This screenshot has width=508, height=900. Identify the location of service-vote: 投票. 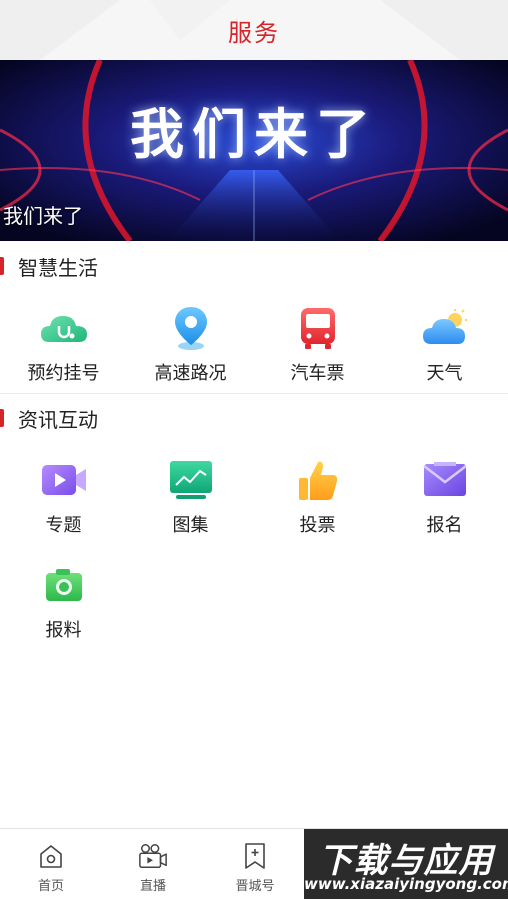
(317, 503).